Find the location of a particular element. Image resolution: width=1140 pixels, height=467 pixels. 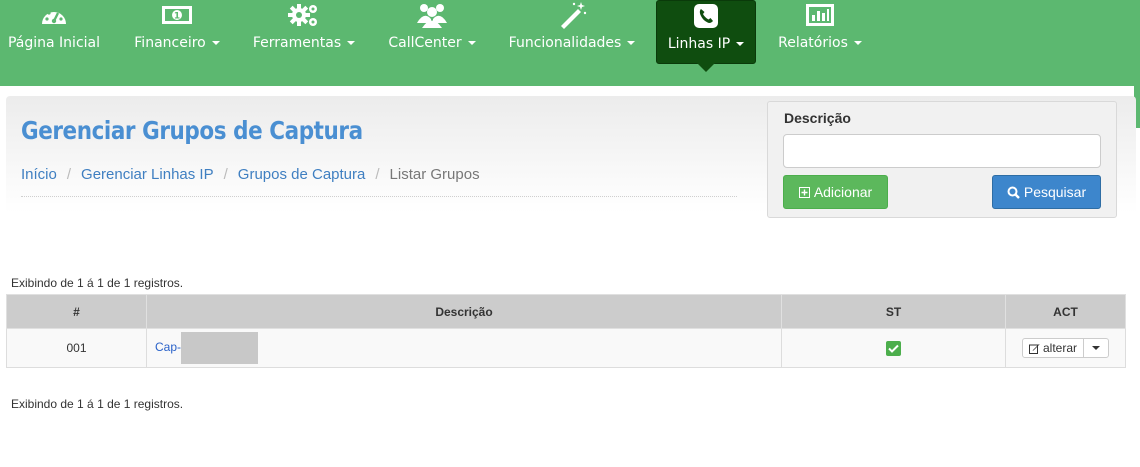

nav-label: Página Inicial is located at coordinates (54, 43).